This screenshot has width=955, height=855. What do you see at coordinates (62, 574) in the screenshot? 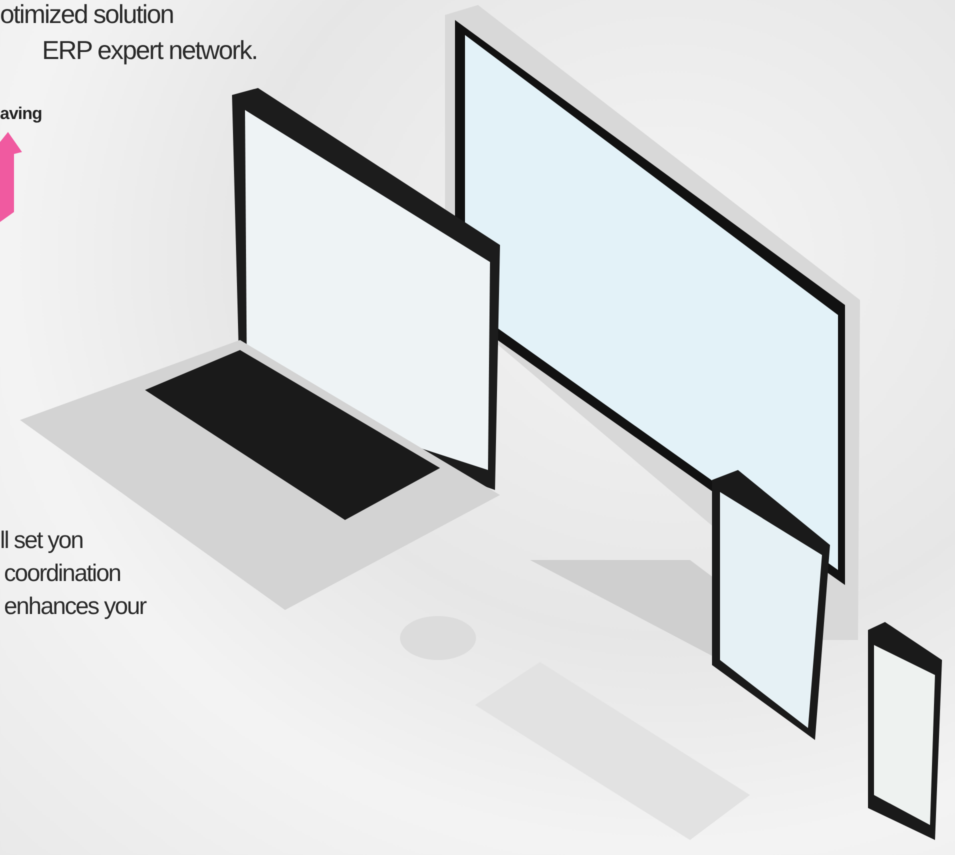
I see `body-text: coordination` at bounding box center [62, 574].